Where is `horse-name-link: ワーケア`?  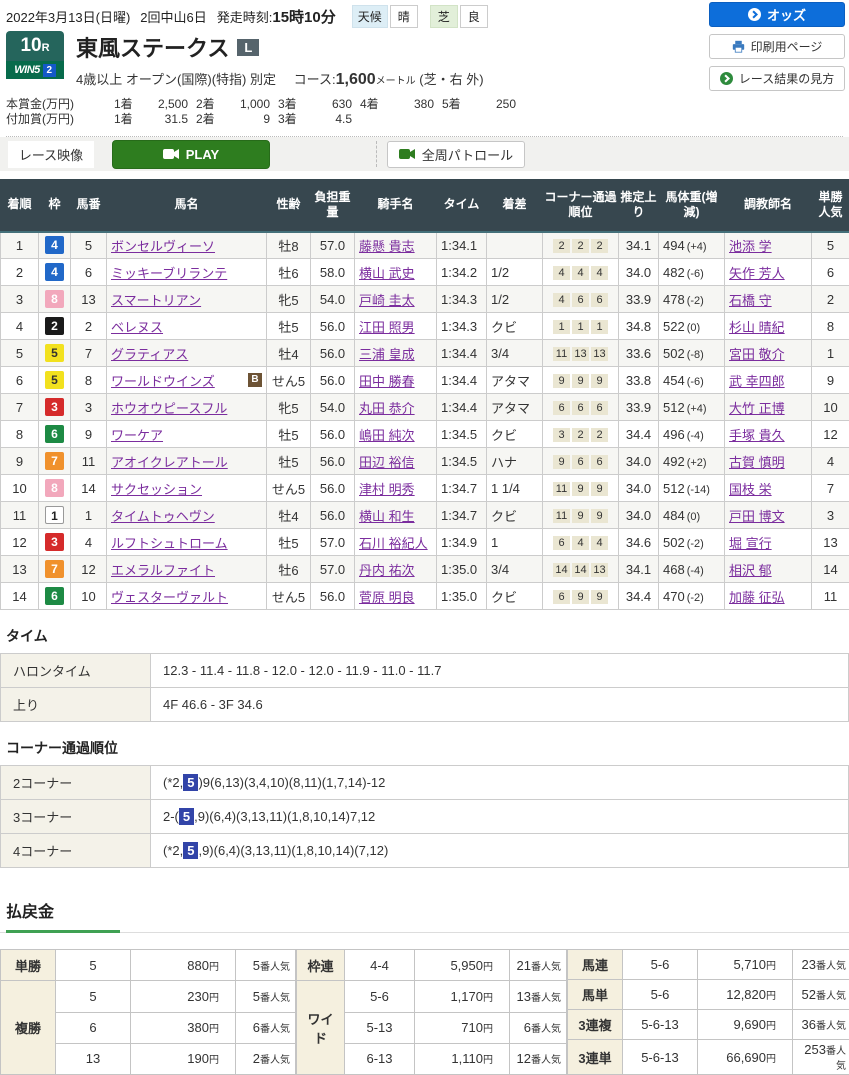 horse-name-link: ワーケア is located at coordinates (137, 435).